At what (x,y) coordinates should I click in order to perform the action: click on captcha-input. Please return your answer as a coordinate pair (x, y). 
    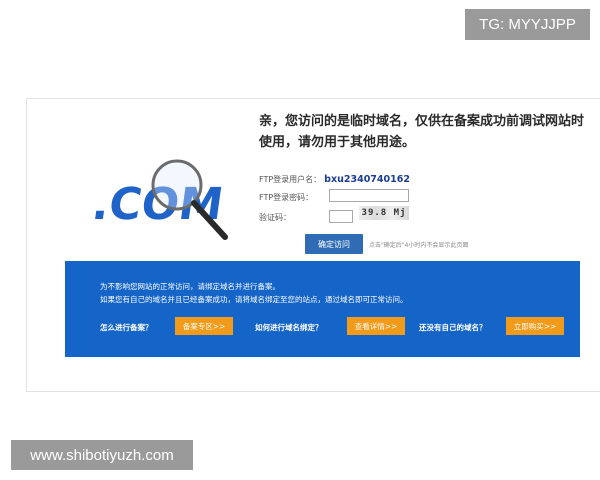
    Looking at the image, I should click on (341, 216).